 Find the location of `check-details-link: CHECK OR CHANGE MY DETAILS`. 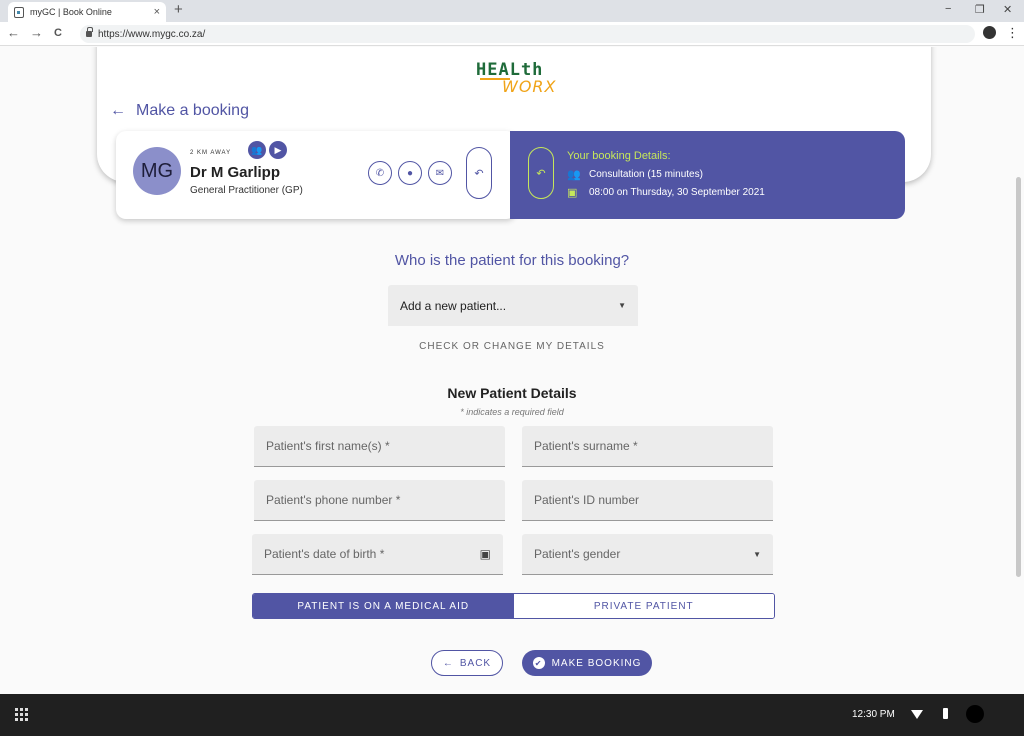

check-details-link: CHECK OR CHANGE MY DETAILS is located at coordinates (512, 346).